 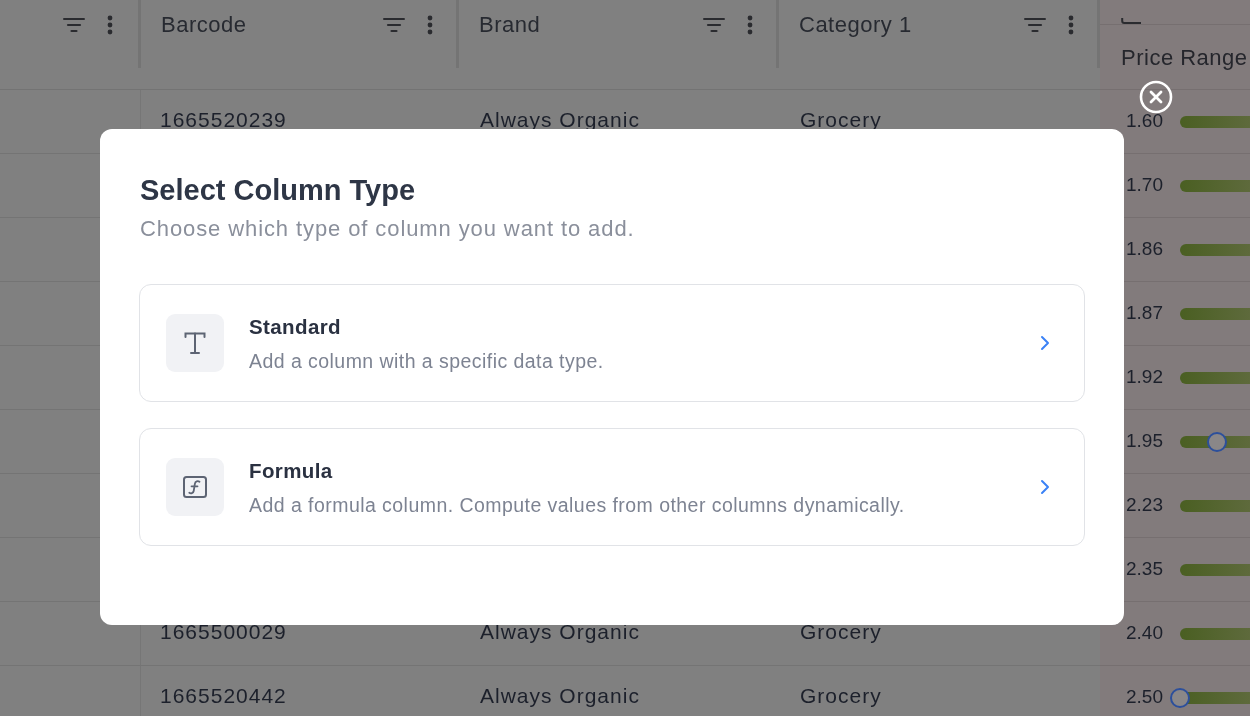 What do you see at coordinates (278, 190) in the screenshot?
I see `dialog-title: Select Column Type` at bounding box center [278, 190].